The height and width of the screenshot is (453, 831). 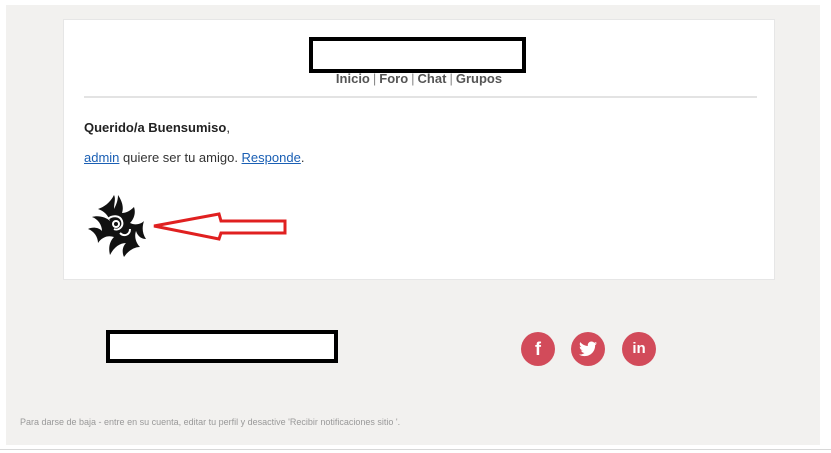 What do you see at coordinates (353, 78) in the screenshot?
I see `nav-inicio: Inicio` at bounding box center [353, 78].